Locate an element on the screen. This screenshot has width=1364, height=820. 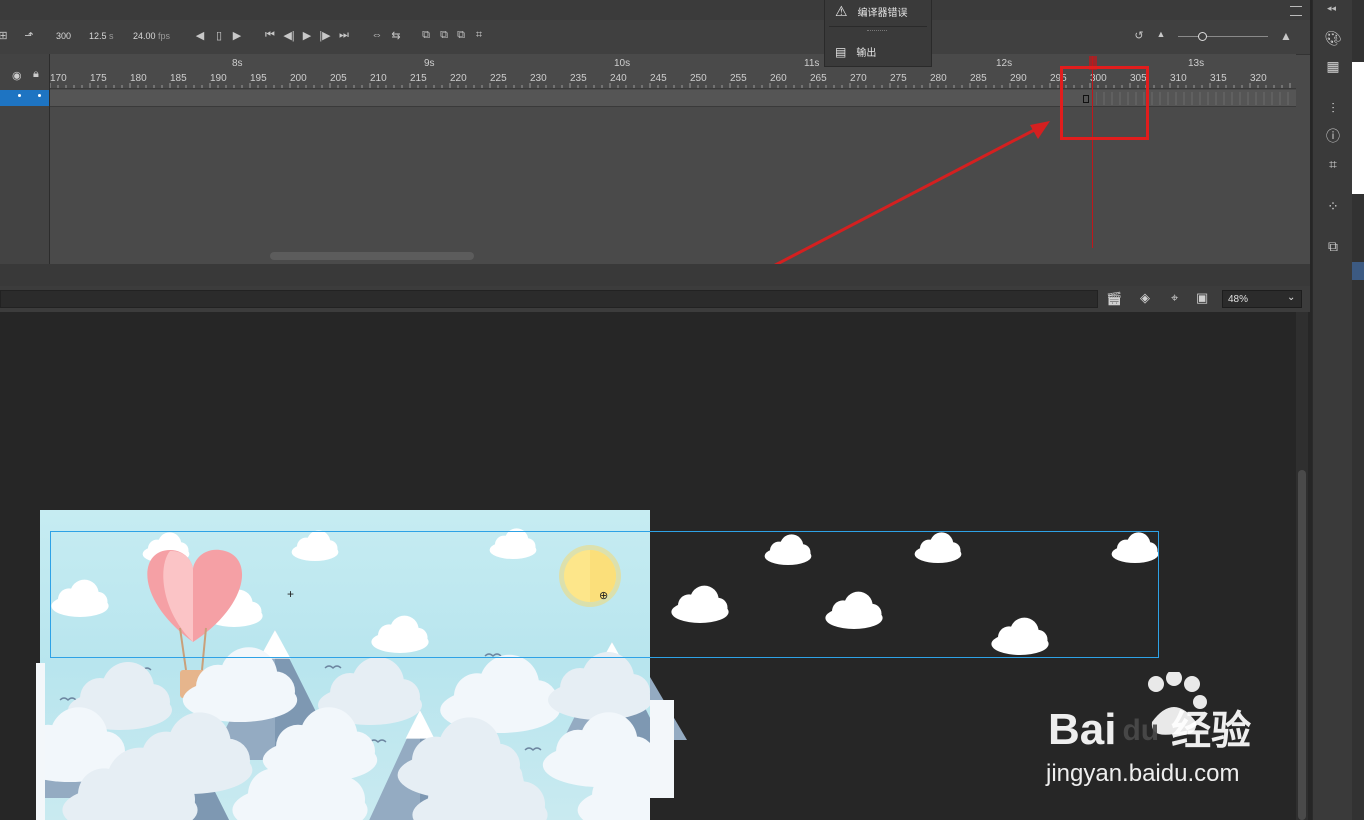
panel-menu-icon is located at coordinates (1296, 11).